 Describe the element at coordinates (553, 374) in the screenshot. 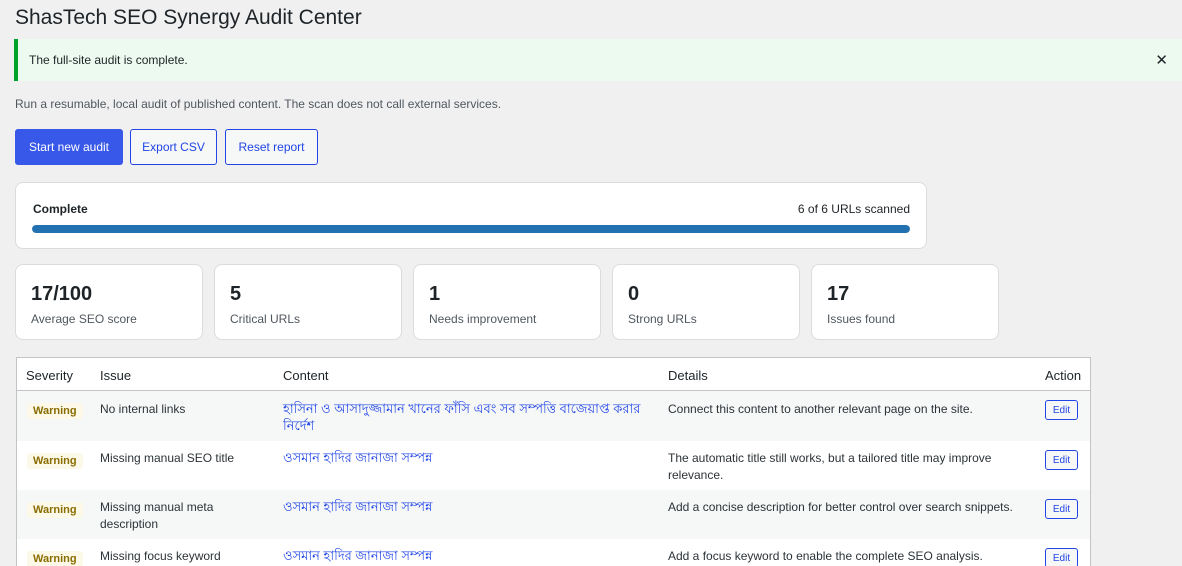

I see `table-header: Severity Issue Content Details Action` at that location.